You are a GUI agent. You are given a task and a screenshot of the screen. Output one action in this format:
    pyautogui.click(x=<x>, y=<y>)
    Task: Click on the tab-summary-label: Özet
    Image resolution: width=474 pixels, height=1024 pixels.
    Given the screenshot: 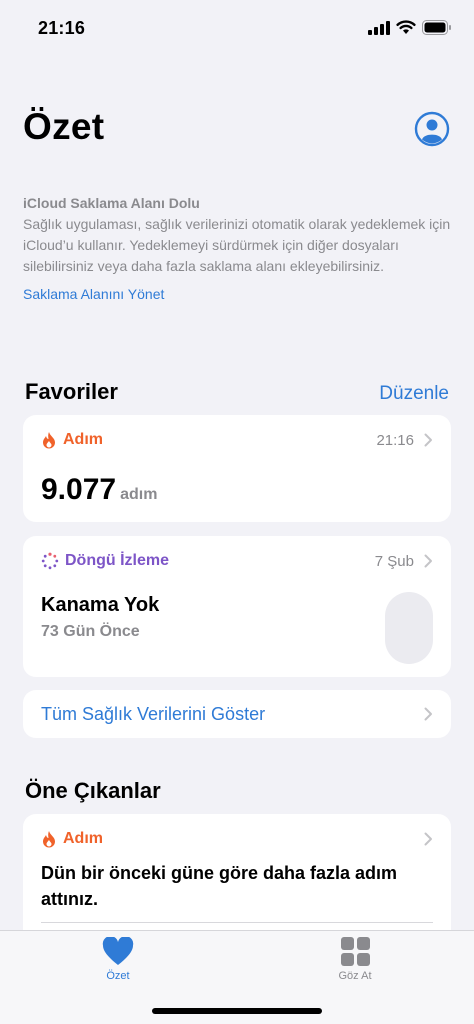 What is the action you would take?
    pyautogui.click(x=118, y=976)
    